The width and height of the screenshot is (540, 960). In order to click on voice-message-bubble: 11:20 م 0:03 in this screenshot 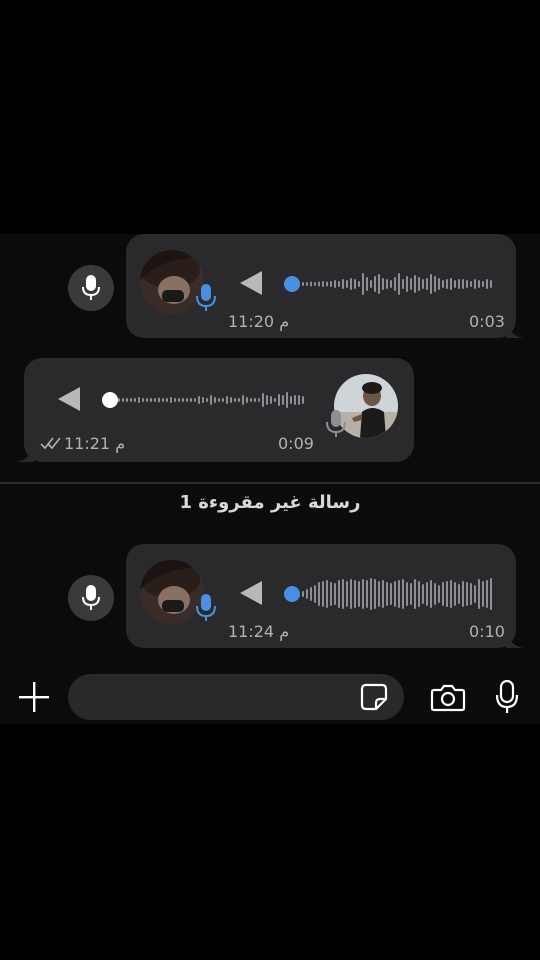, I will do `click(325, 286)`.